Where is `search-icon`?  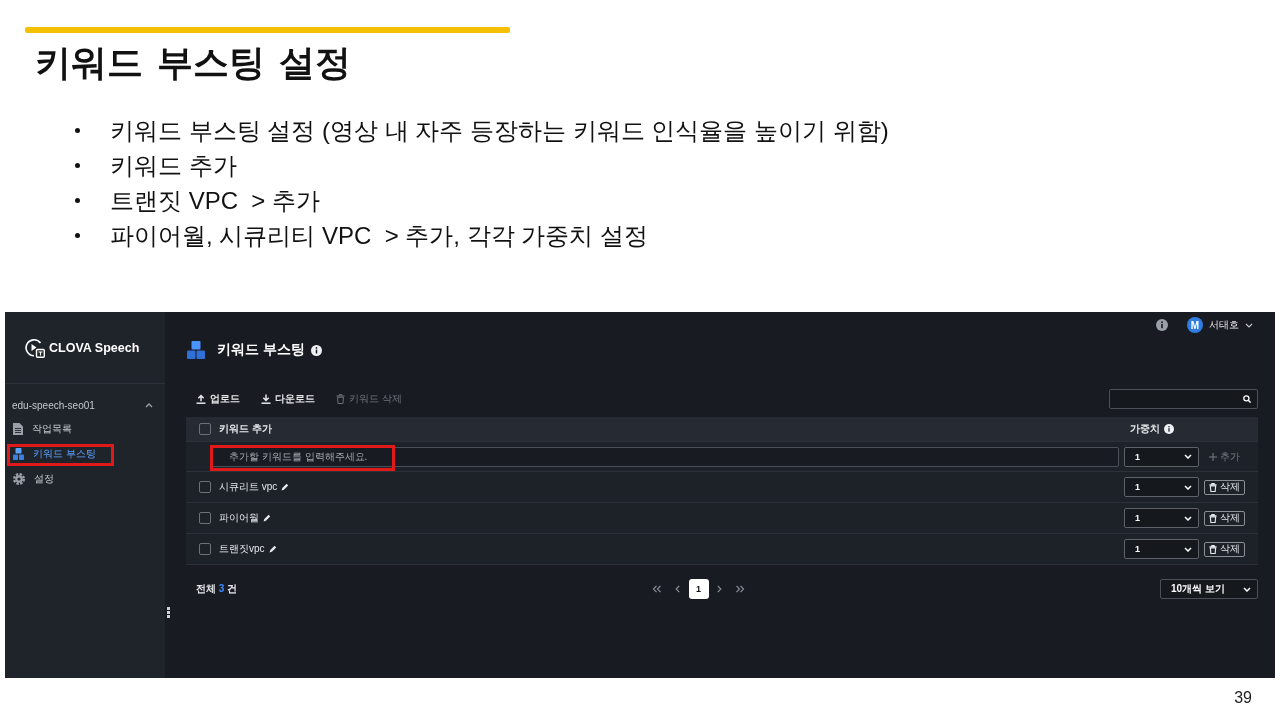 search-icon is located at coordinates (1247, 399).